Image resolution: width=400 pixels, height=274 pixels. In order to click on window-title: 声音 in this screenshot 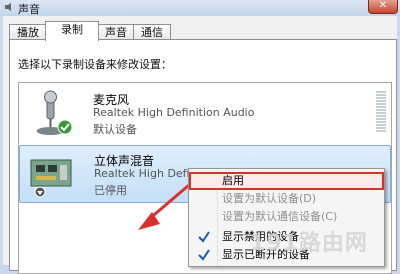, I will do `click(29, 9)`.